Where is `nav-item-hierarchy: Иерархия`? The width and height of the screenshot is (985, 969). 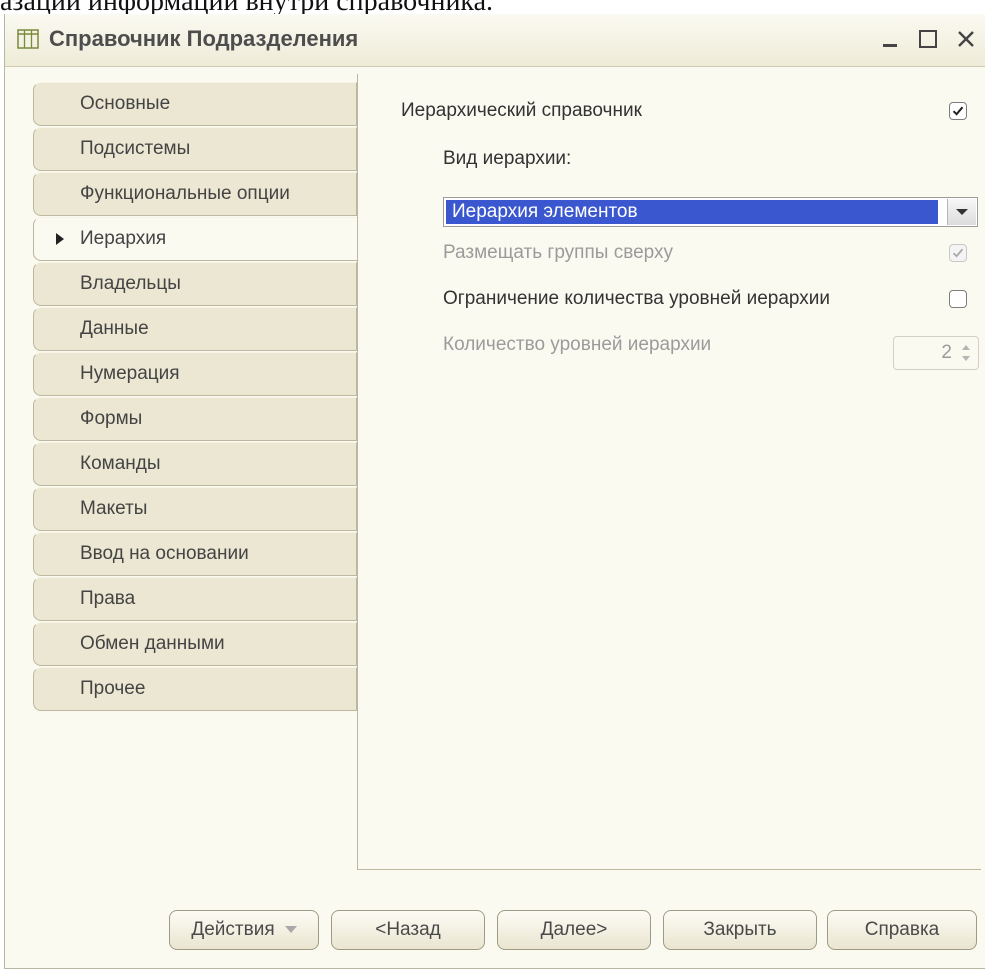 nav-item-hierarchy: Иерархия is located at coordinates (196, 239).